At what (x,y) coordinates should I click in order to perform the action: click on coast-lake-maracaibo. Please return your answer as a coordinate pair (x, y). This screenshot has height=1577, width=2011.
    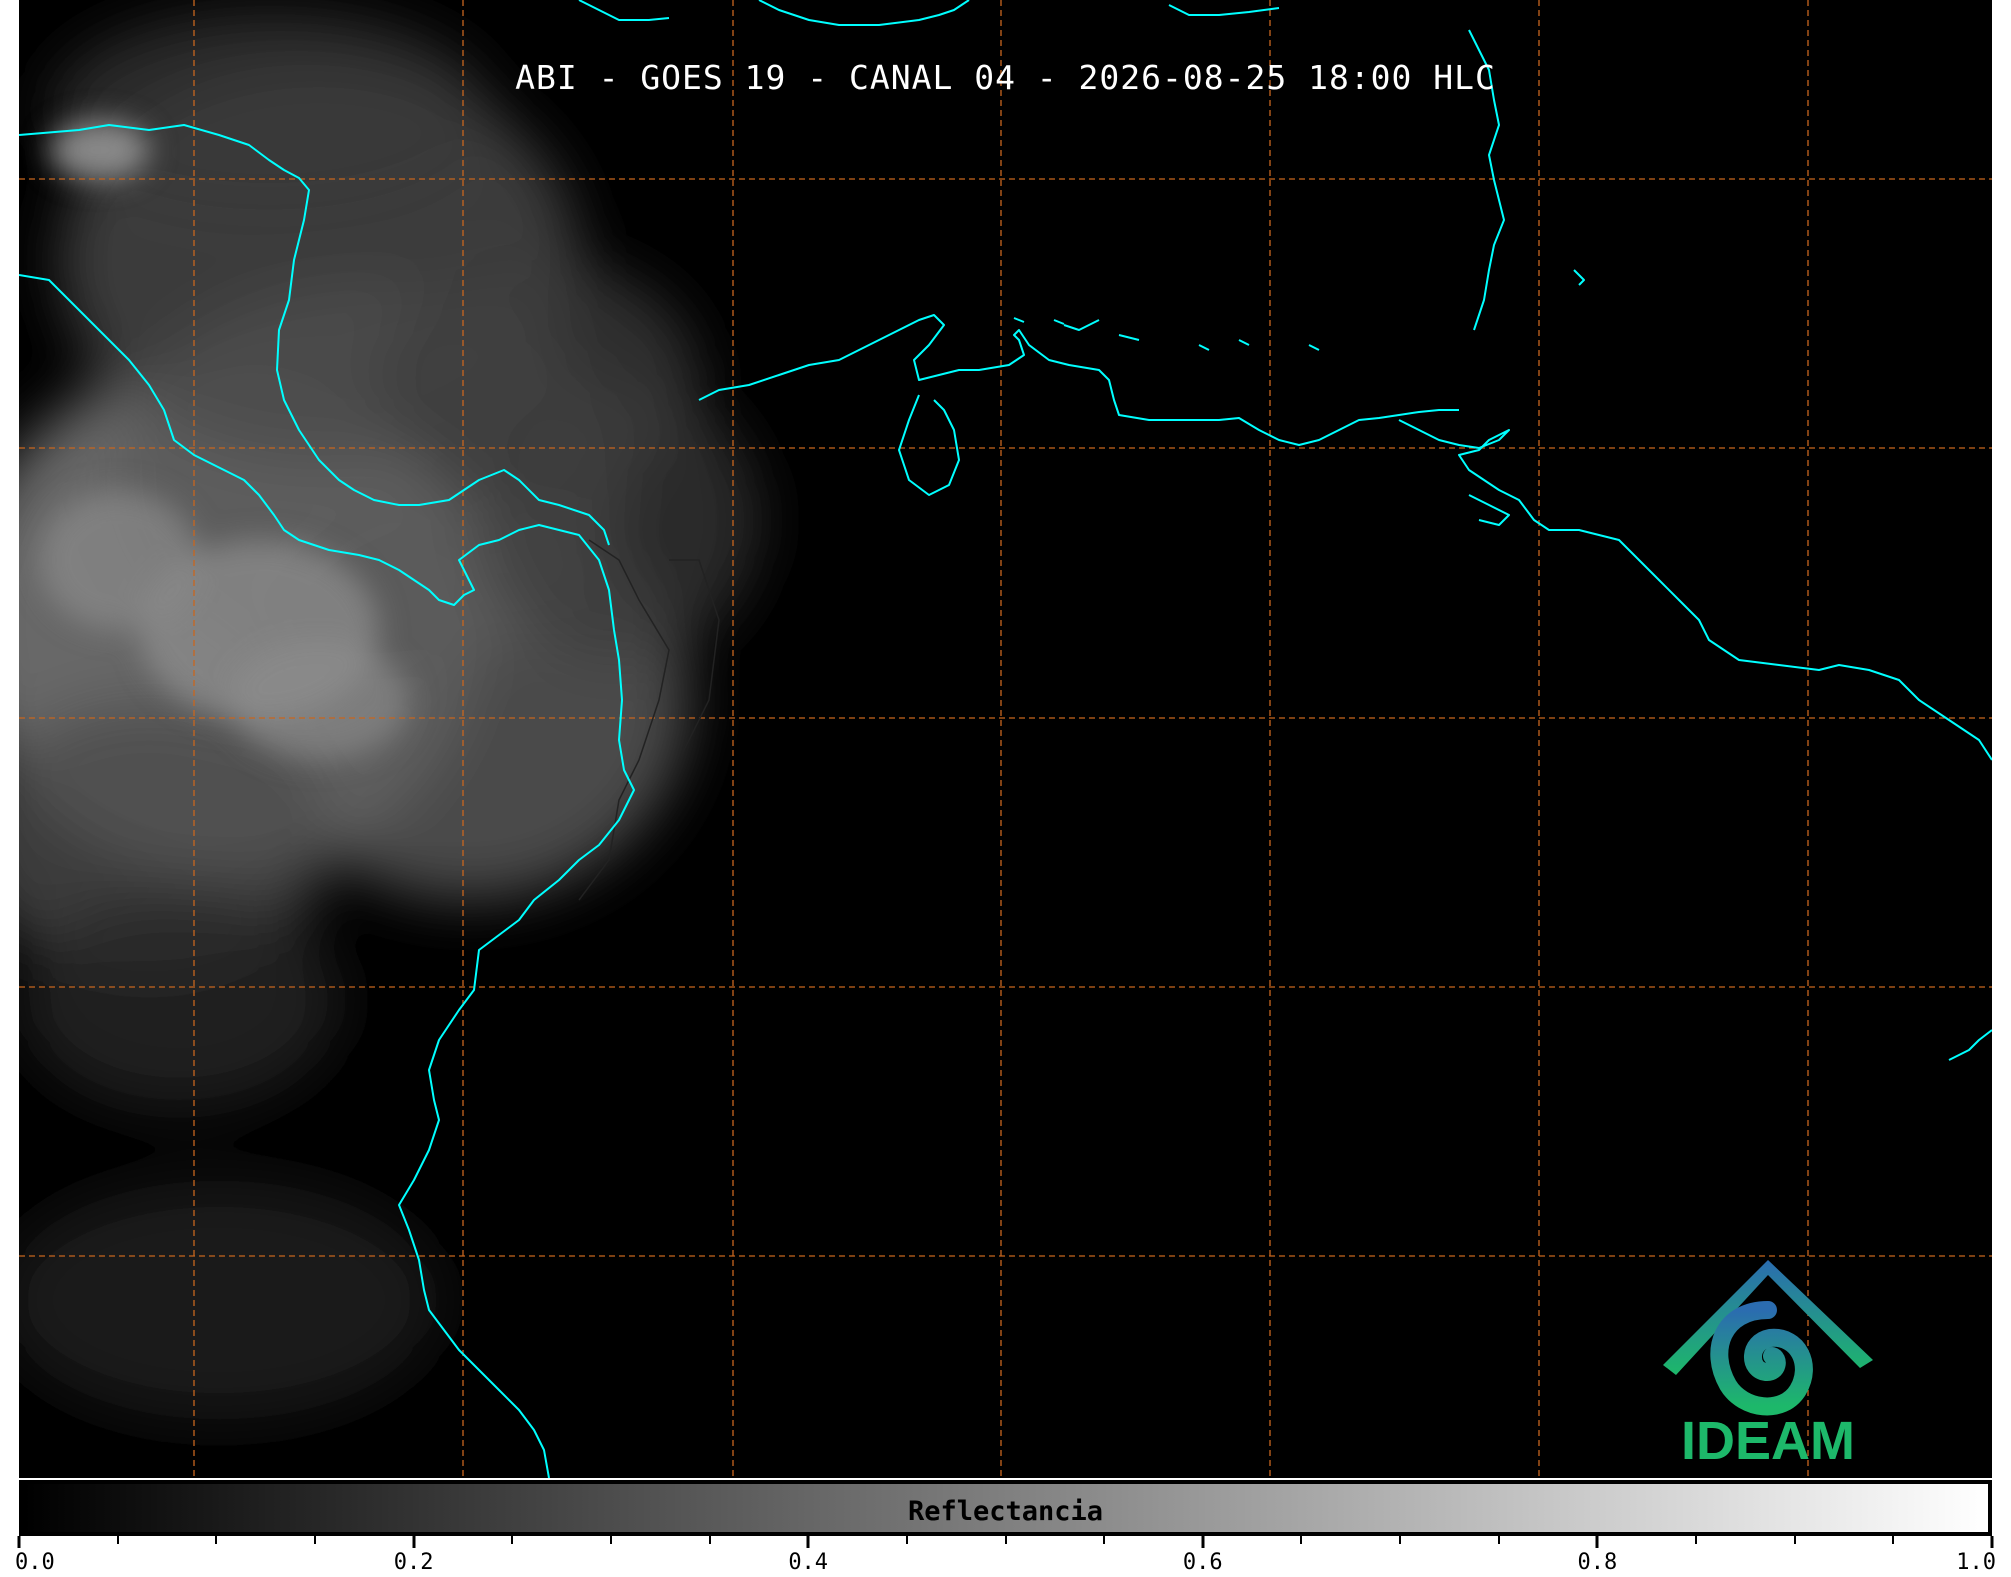
    Looking at the image, I should click on (929, 445).